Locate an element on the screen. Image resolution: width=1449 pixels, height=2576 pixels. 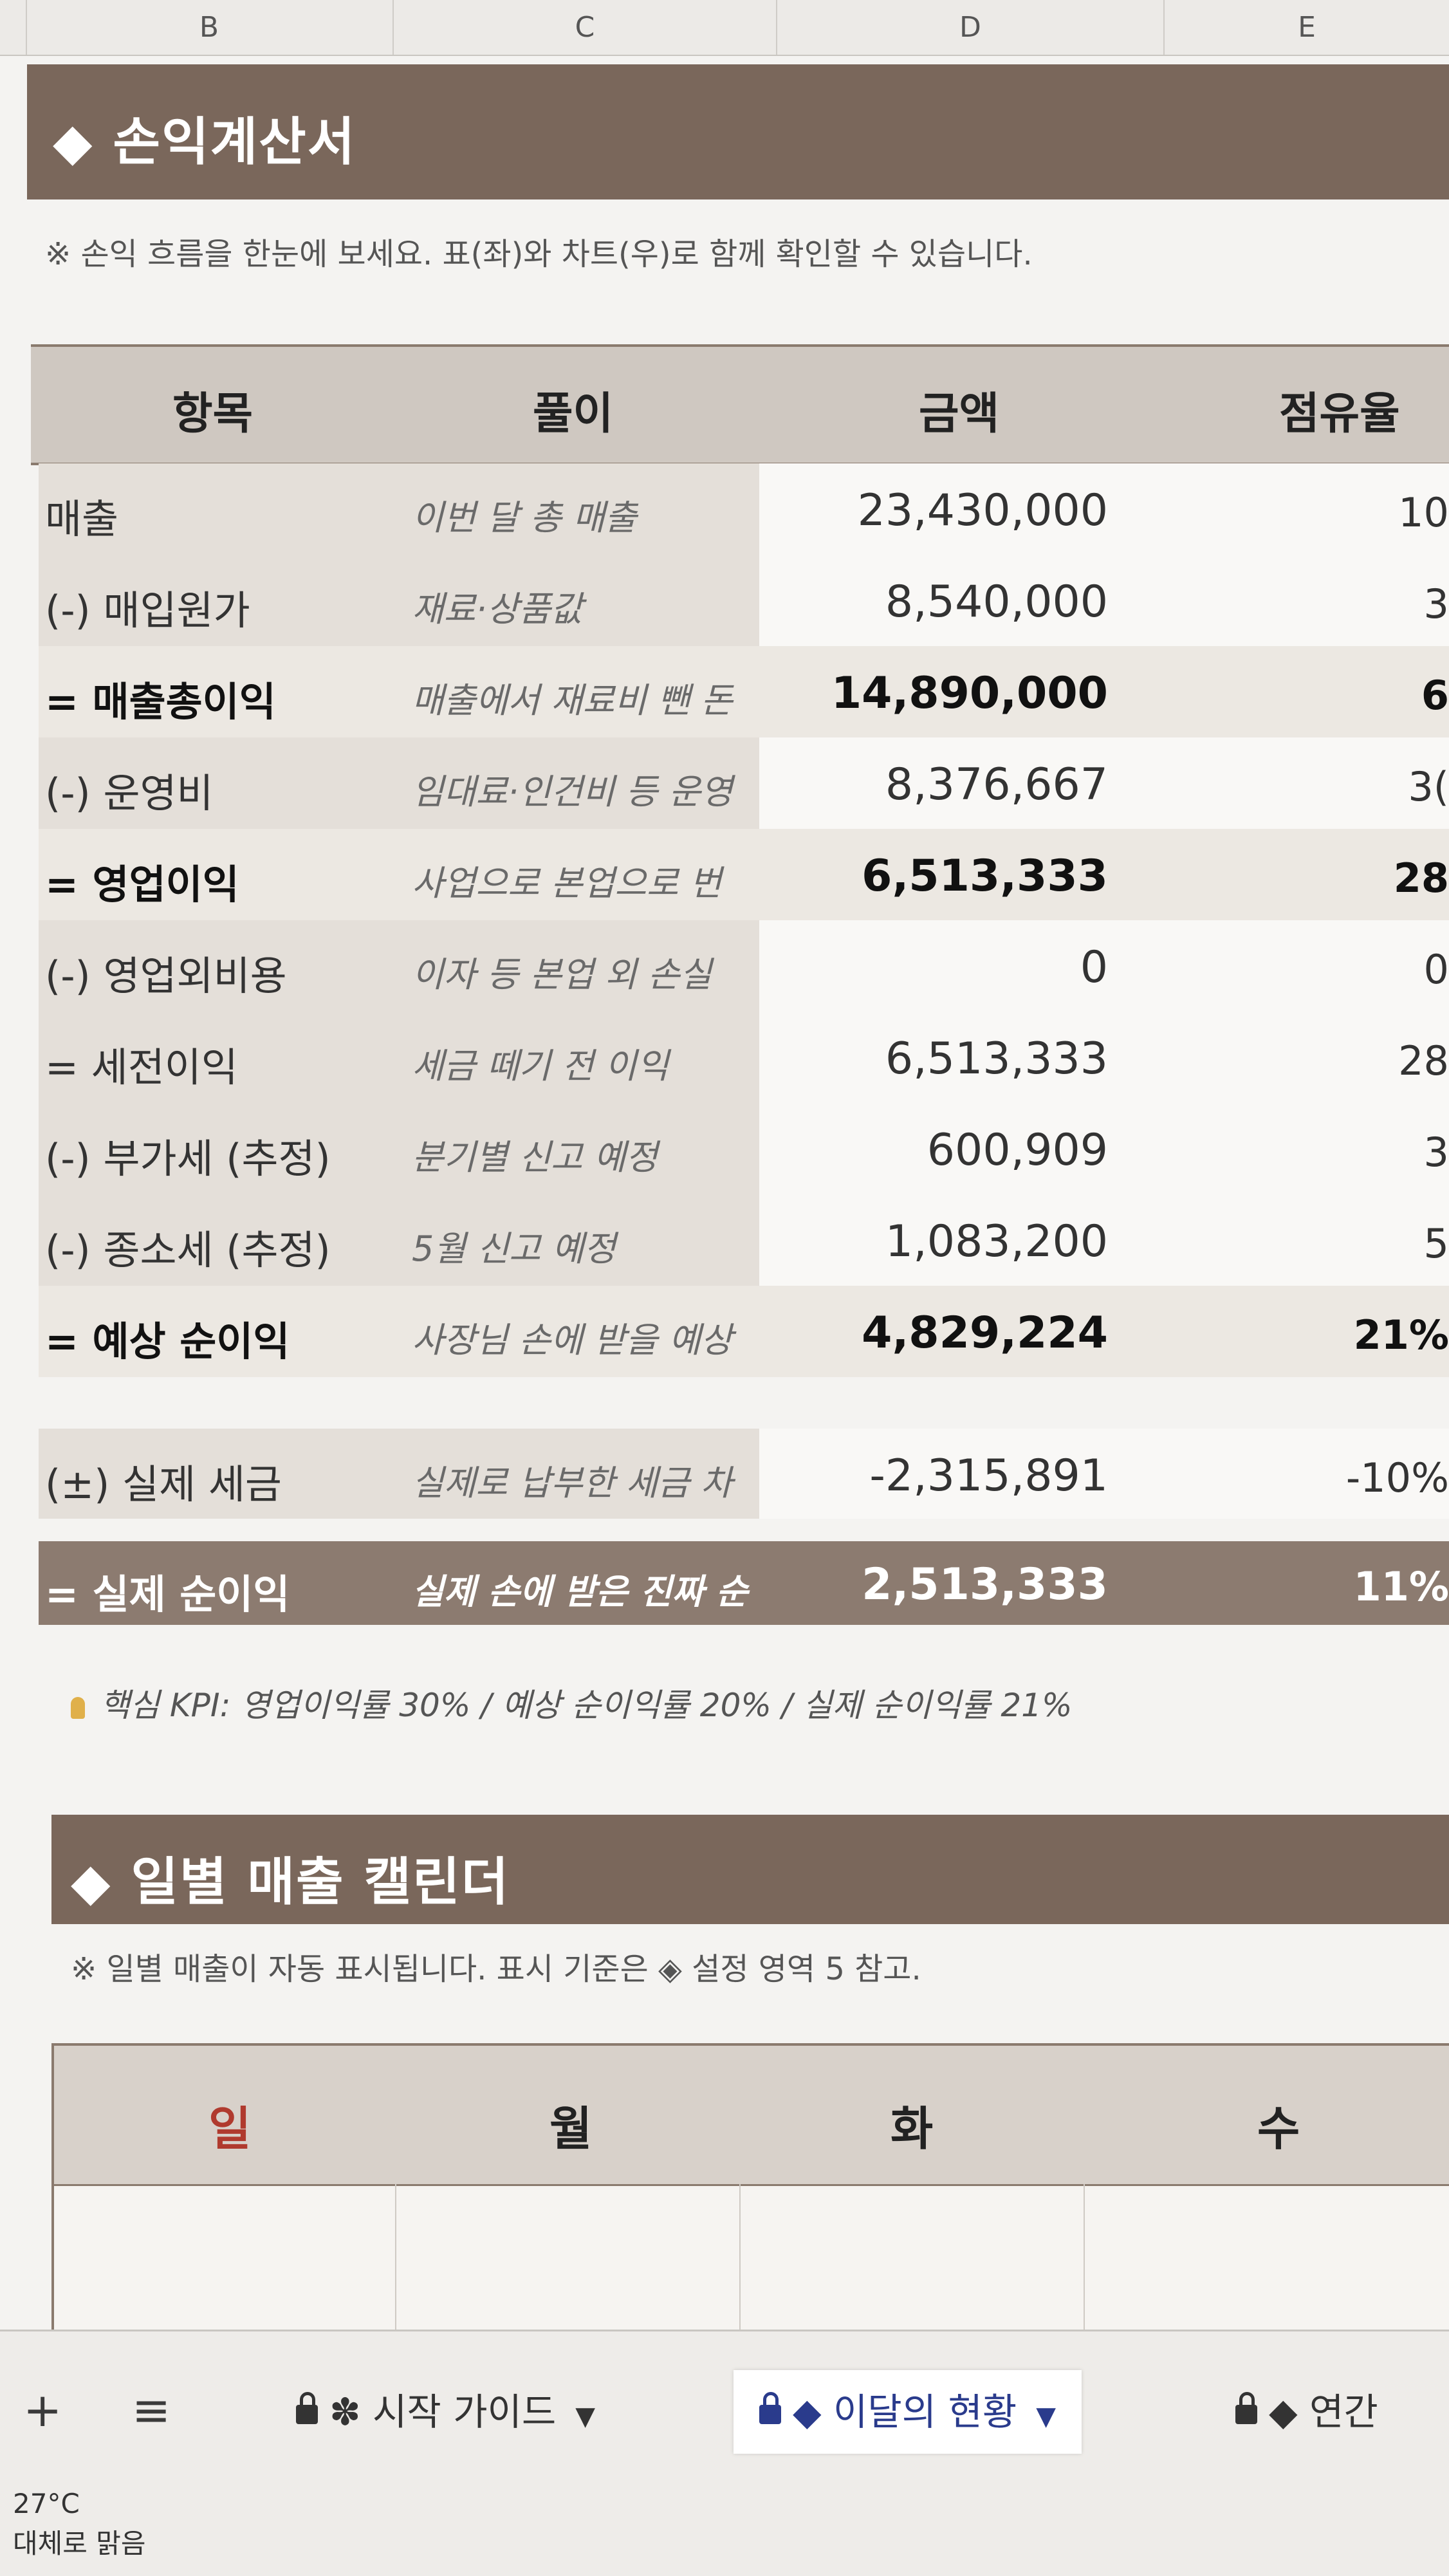
day-sunday: 일 is located at coordinates (230, 2129).